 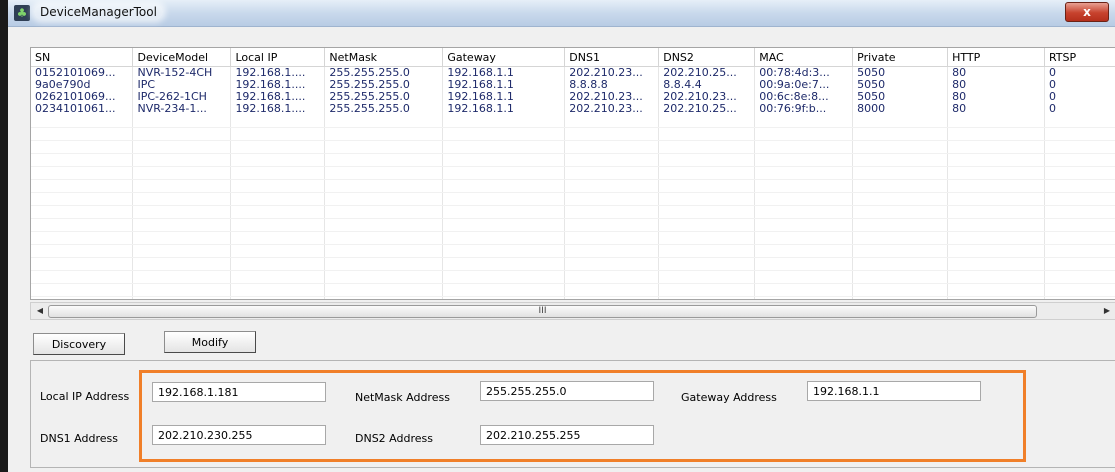 What do you see at coordinates (504, 57) in the screenshot?
I see `column-header-gateway: Gateway` at bounding box center [504, 57].